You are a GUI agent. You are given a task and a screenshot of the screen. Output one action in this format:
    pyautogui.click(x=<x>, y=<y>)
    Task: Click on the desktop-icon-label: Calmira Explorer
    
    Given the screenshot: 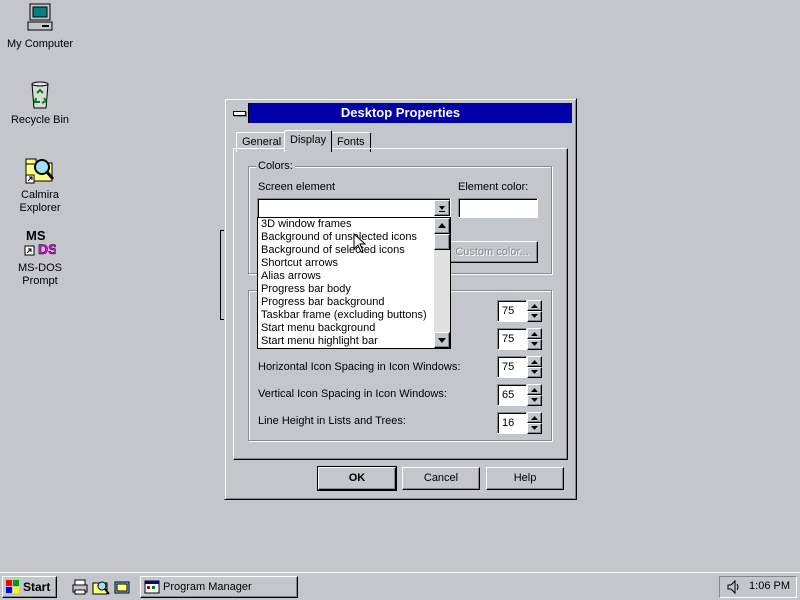 What is the action you would take?
    pyautogui.click(x=40, y=201)
    